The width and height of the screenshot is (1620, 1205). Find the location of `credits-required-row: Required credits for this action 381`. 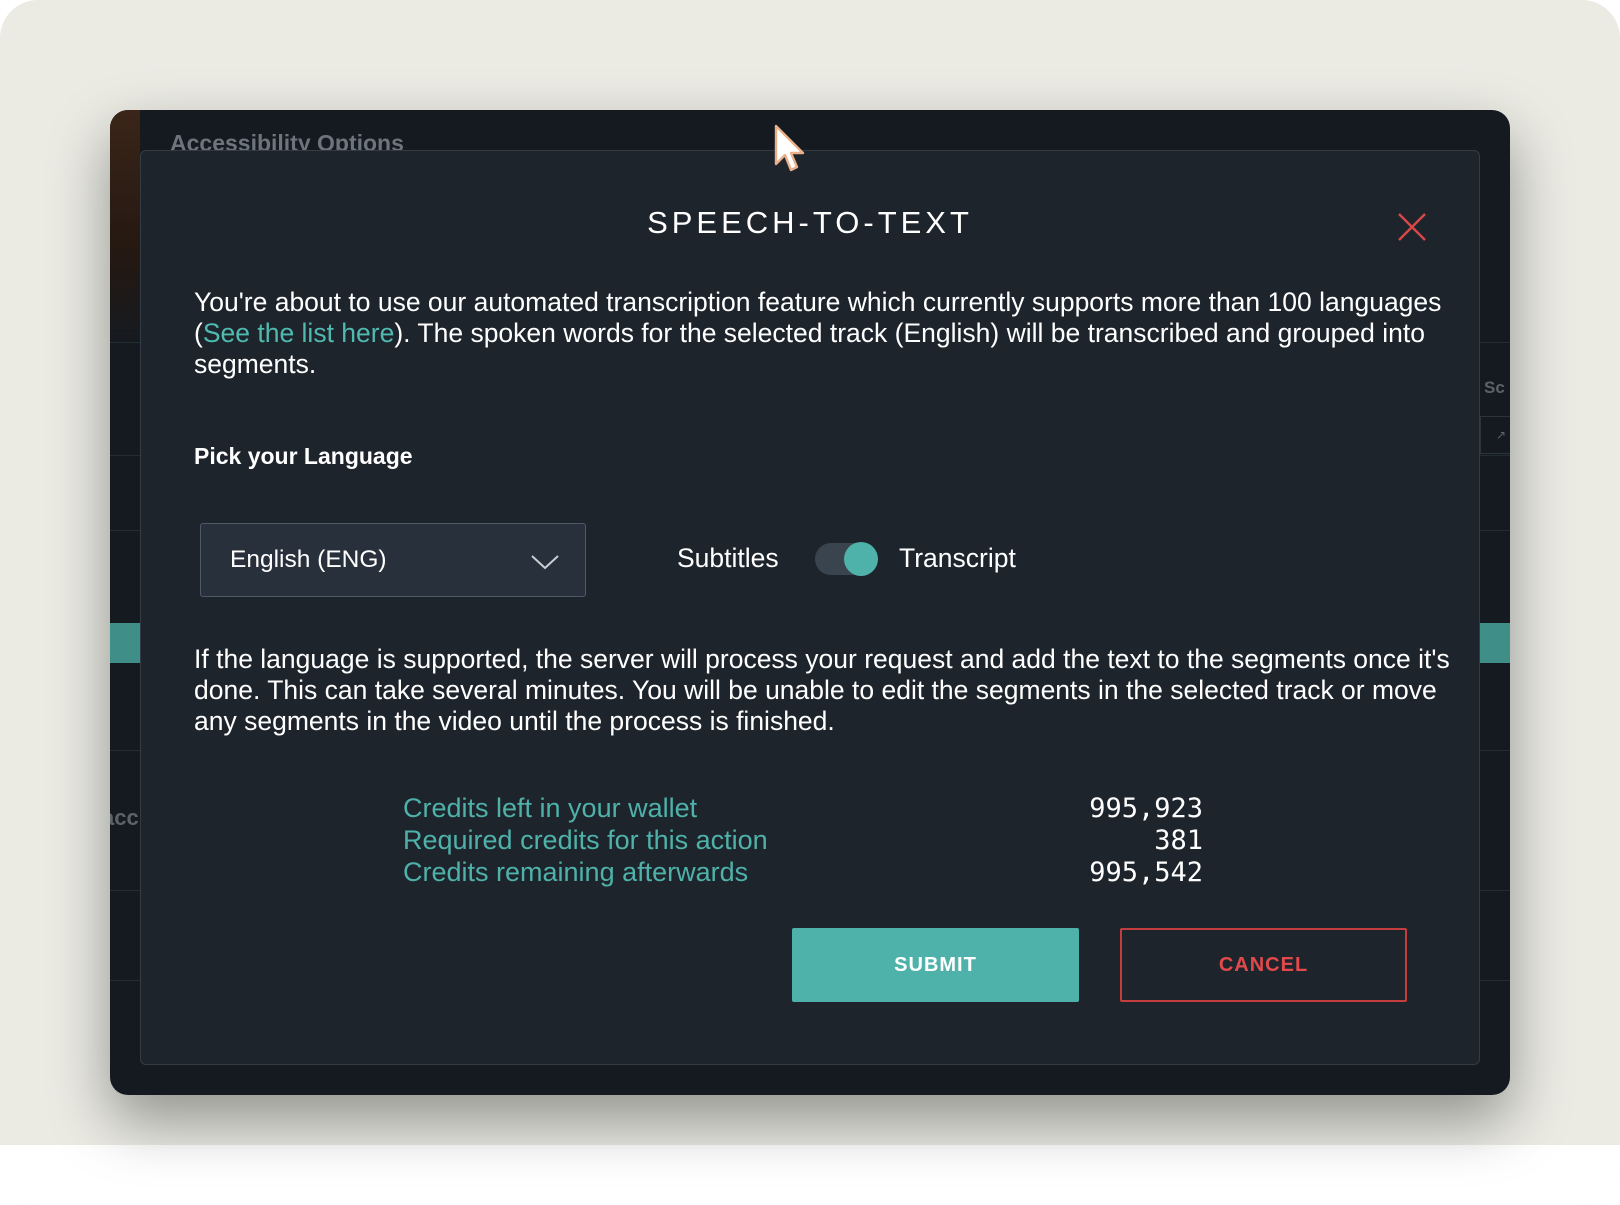

credits-required-row: Required credits for this action 381 is located at coordinates (803, 841).